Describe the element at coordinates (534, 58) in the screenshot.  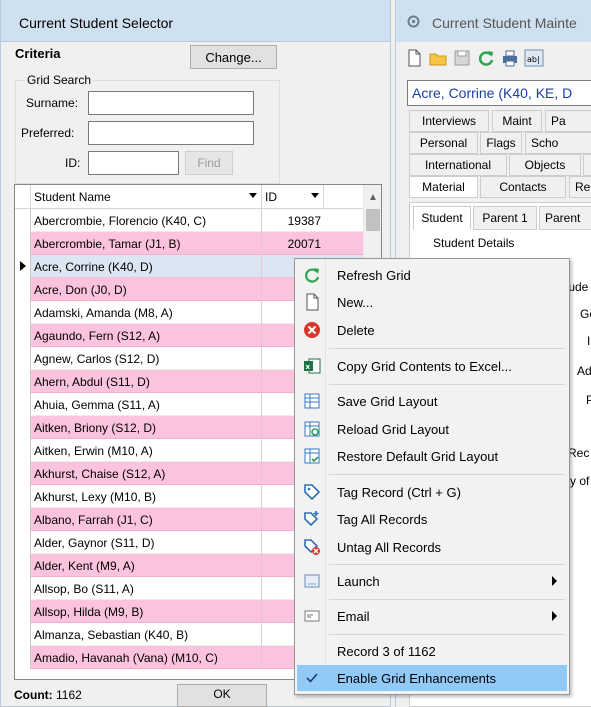
I see `textbox-icon: ab|` at that location.